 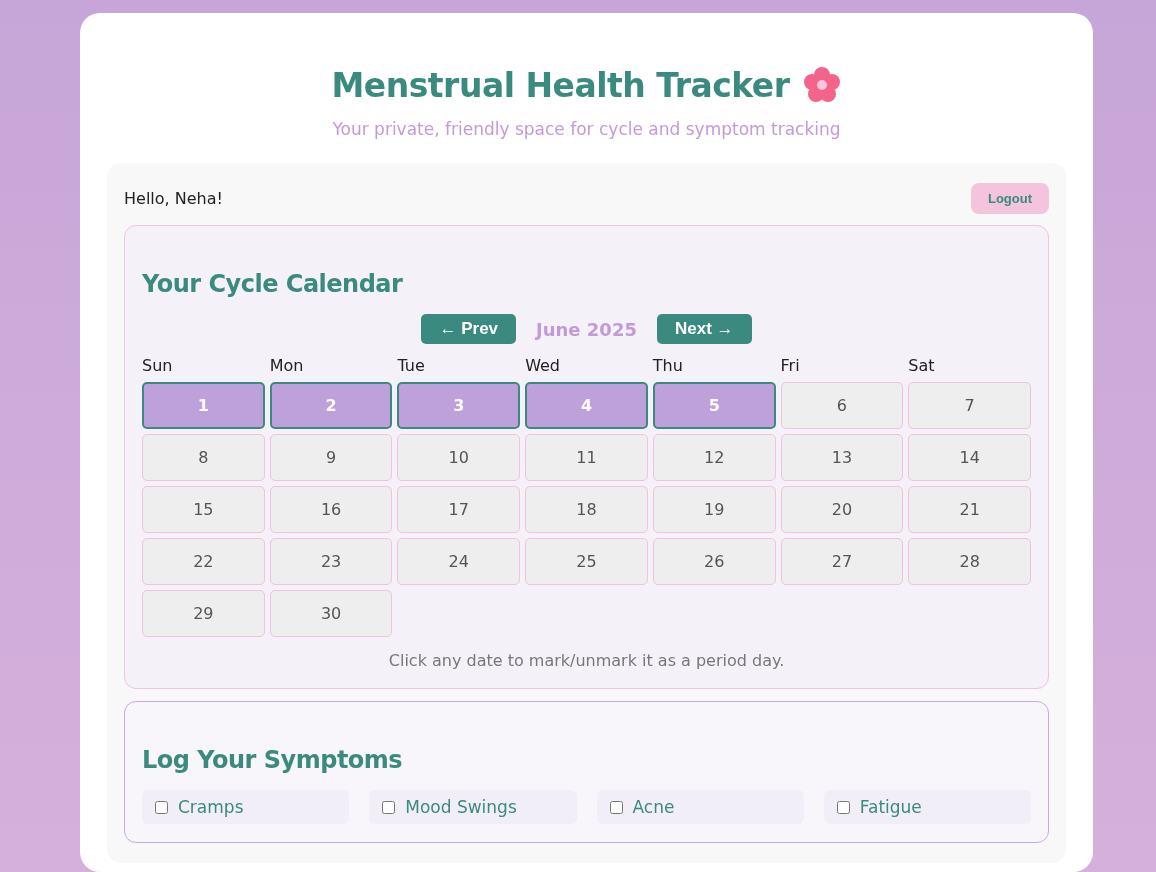 I want to click on page-subtitle: Your private, friendly space for cycle and symptom tracking, so click(x=586, y=129).